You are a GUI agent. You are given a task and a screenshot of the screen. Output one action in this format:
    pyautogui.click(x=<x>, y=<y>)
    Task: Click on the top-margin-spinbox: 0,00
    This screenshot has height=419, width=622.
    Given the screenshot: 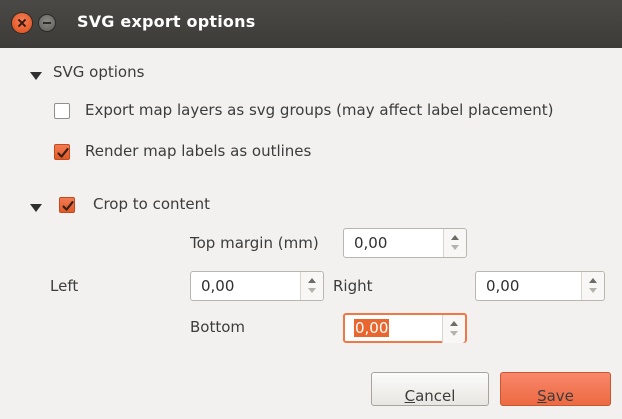 What is the action you would take?
    pyautogui.click(x=405, y=243)
    